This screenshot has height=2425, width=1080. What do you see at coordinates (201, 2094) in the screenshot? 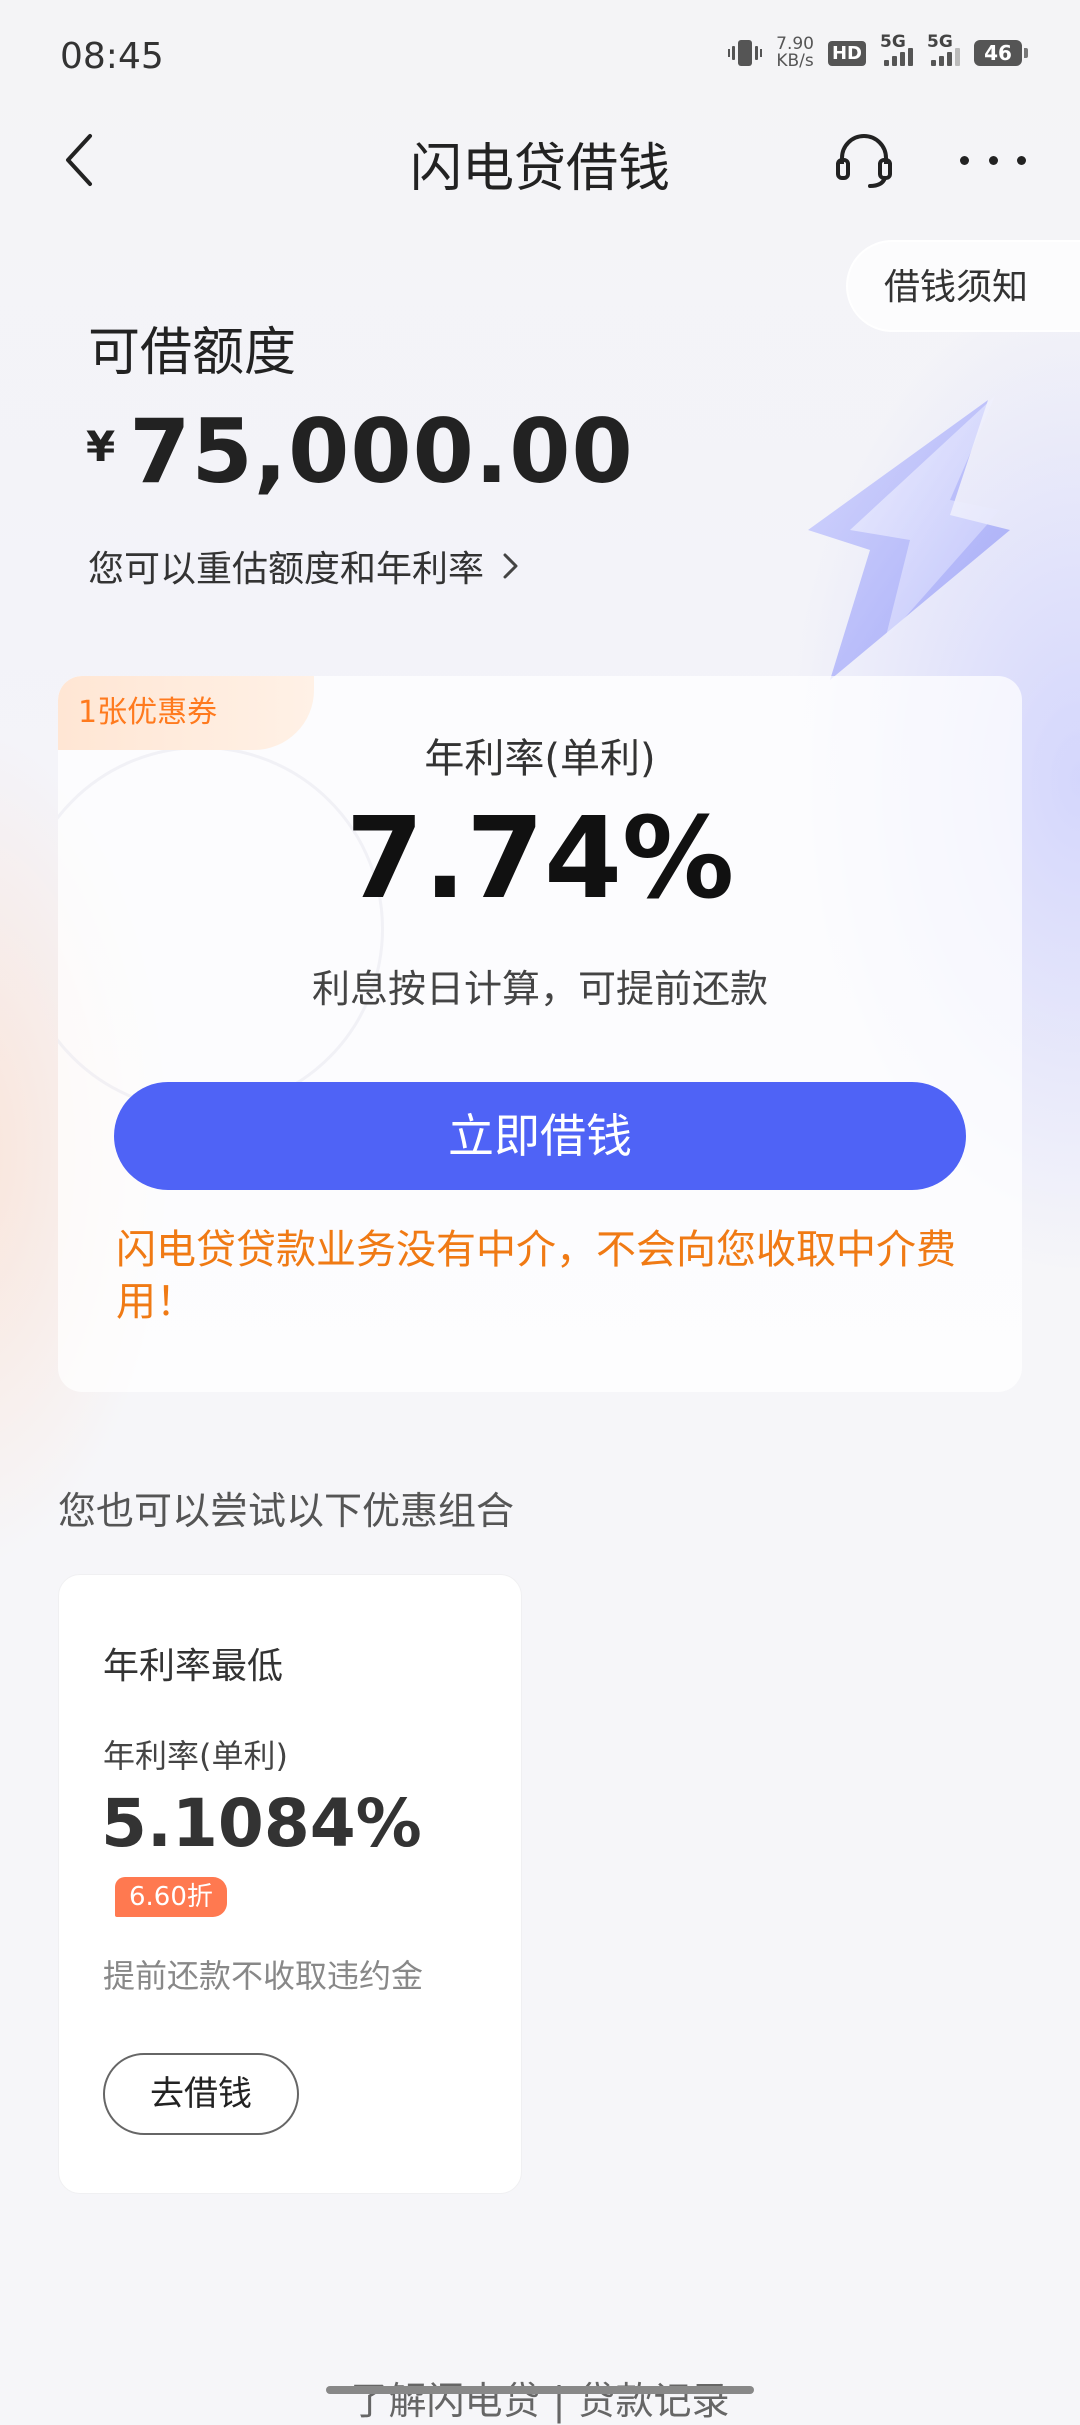
I see `go-borrow-button: 去借钱` at bounding box center [201, 2094].